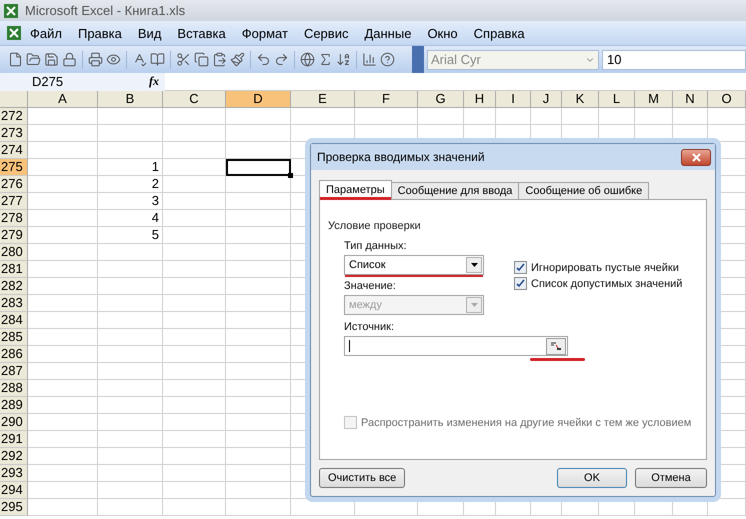 This screenshot has width=746, height=519. What do you see at coordinates (580, 99) in the screenshot?
I see `column-header: K` at bounding box center [580, 99].